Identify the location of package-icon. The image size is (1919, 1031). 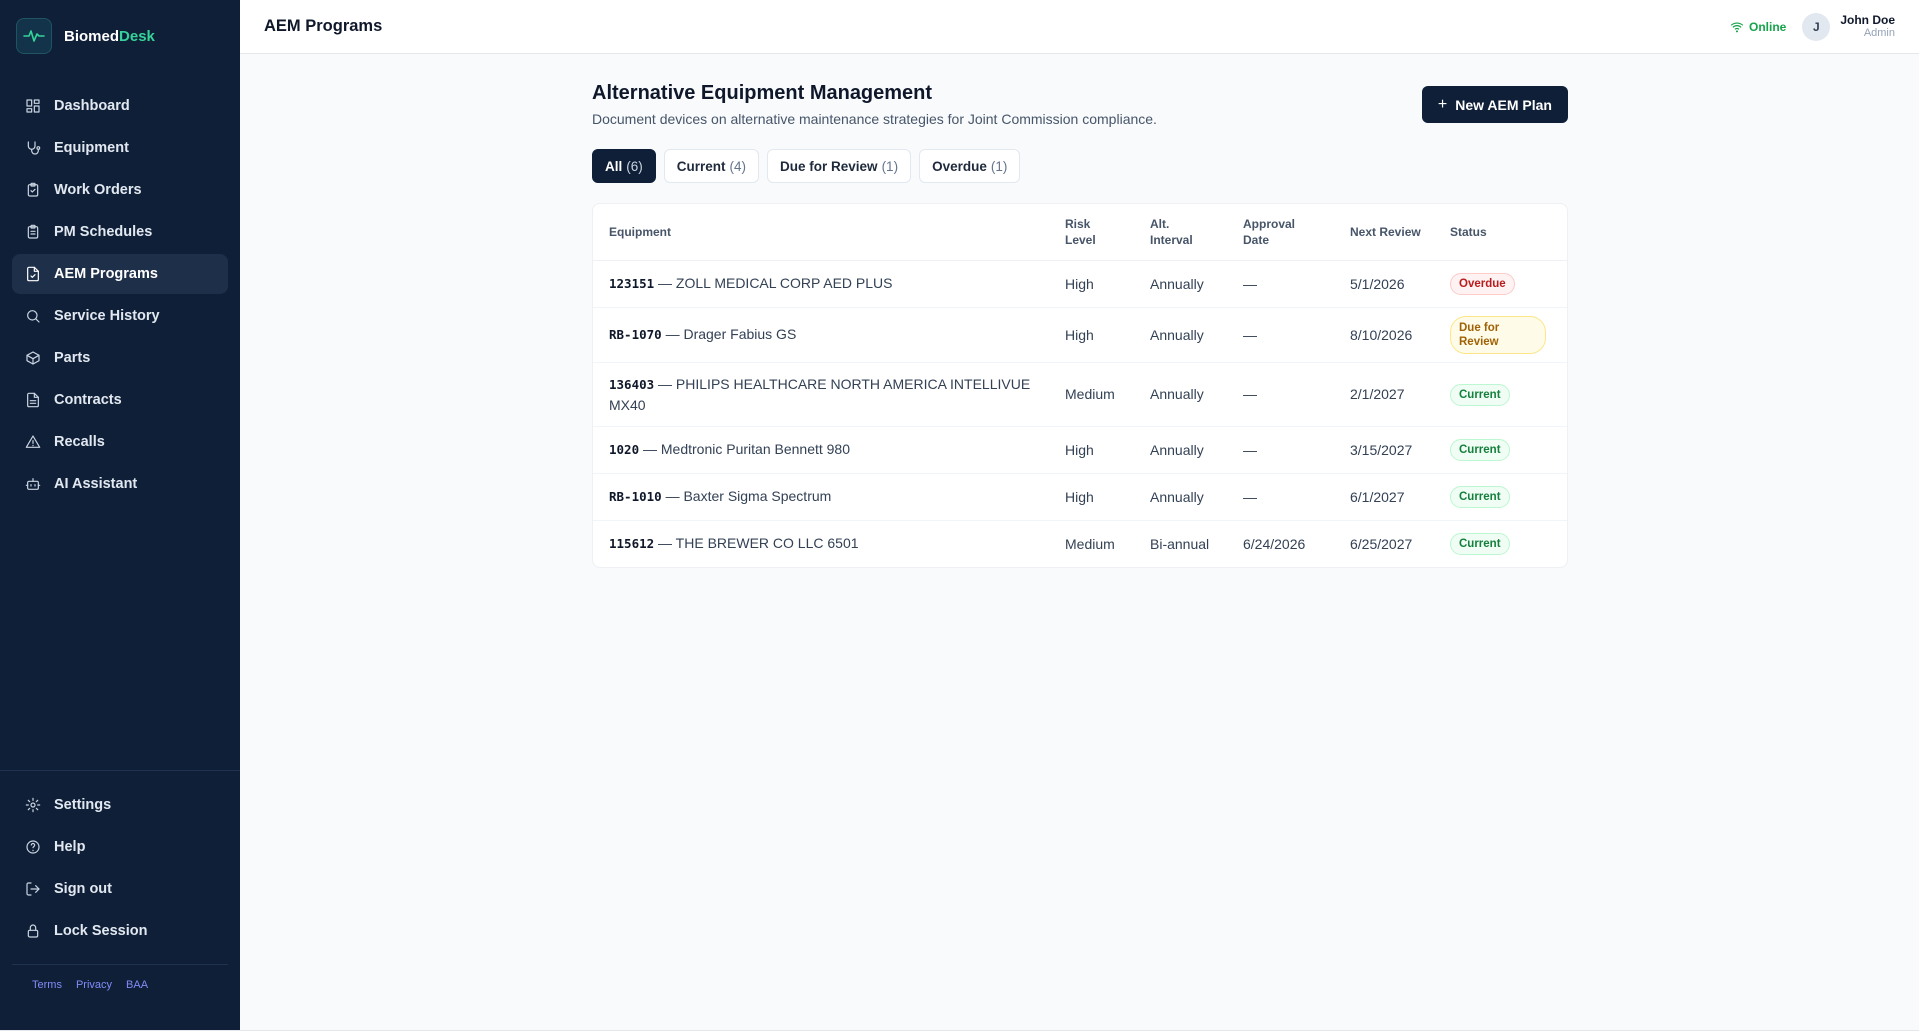
(33, 358).